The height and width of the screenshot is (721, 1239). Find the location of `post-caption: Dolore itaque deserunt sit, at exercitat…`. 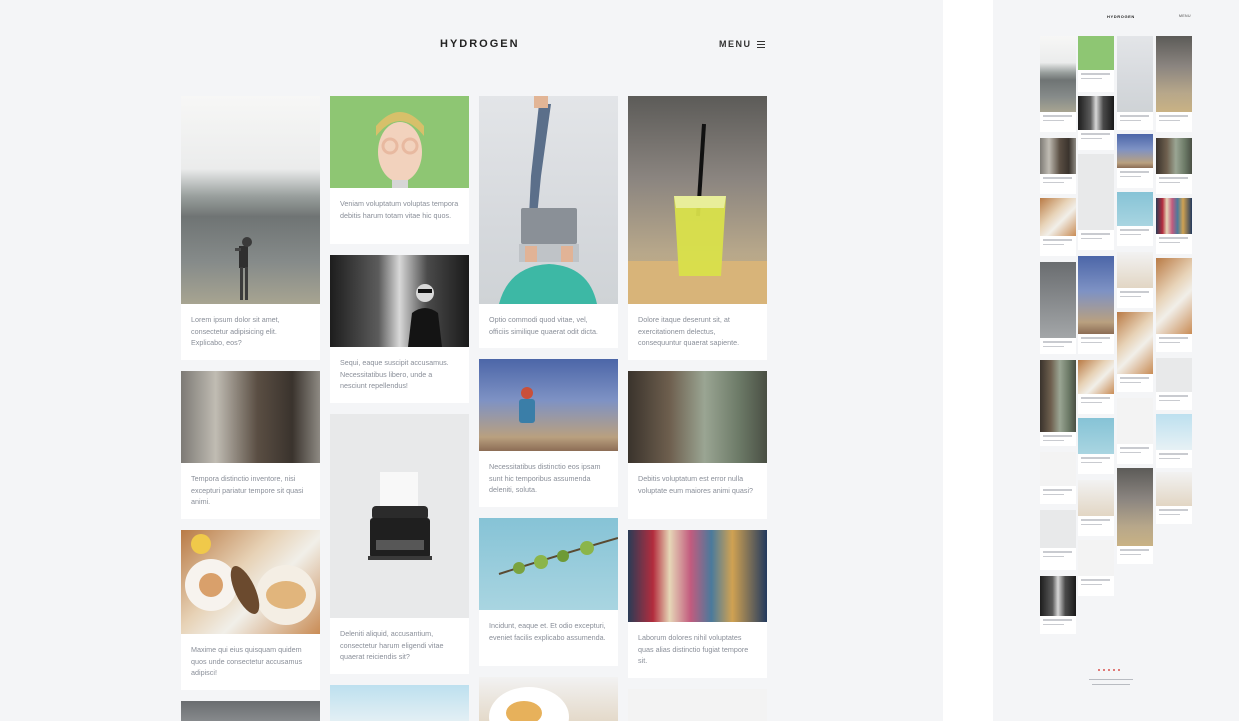

post-caption: Dolore itaque deserunt sit, at exercitat… is located at coordinates (689, 331).